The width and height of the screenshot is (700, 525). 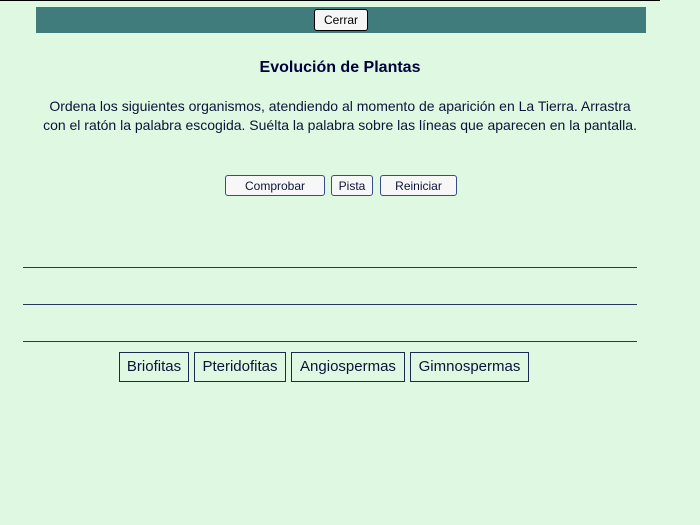 I want to click on check-button: Comprobar, so click(x=275, y=185).